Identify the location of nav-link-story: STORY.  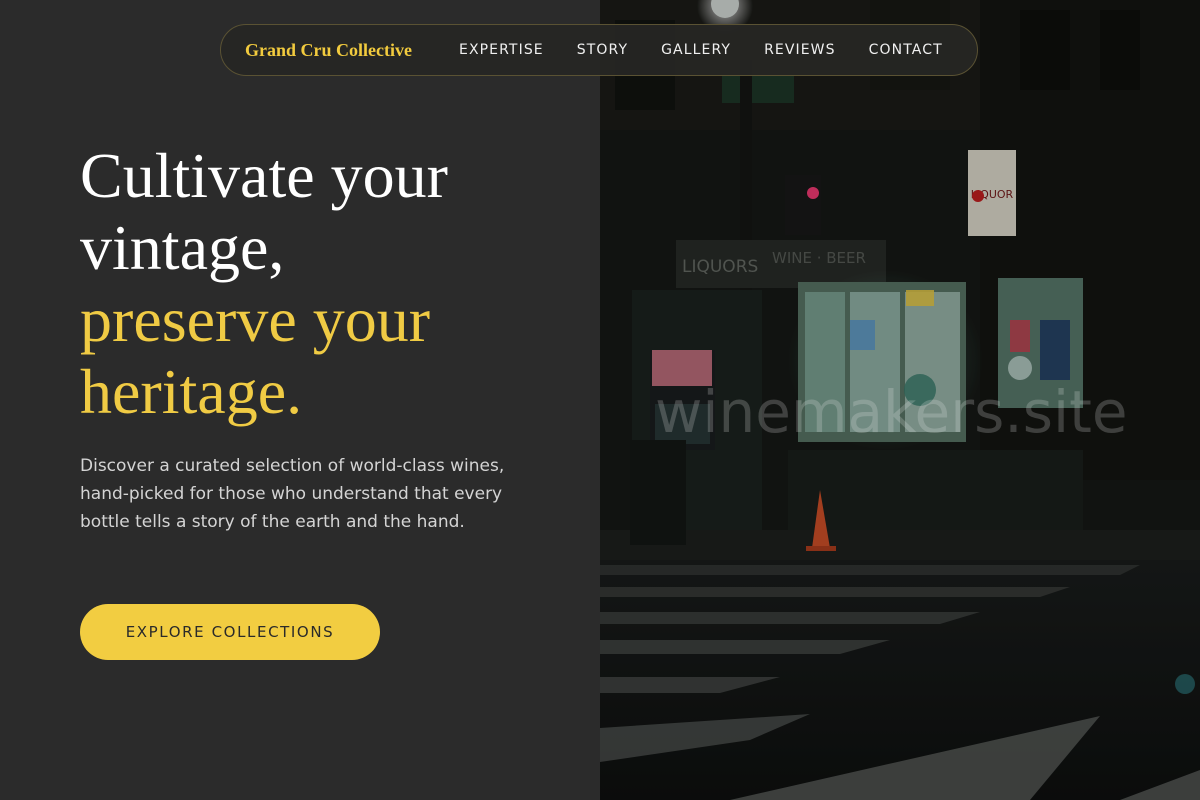
(602, 50).